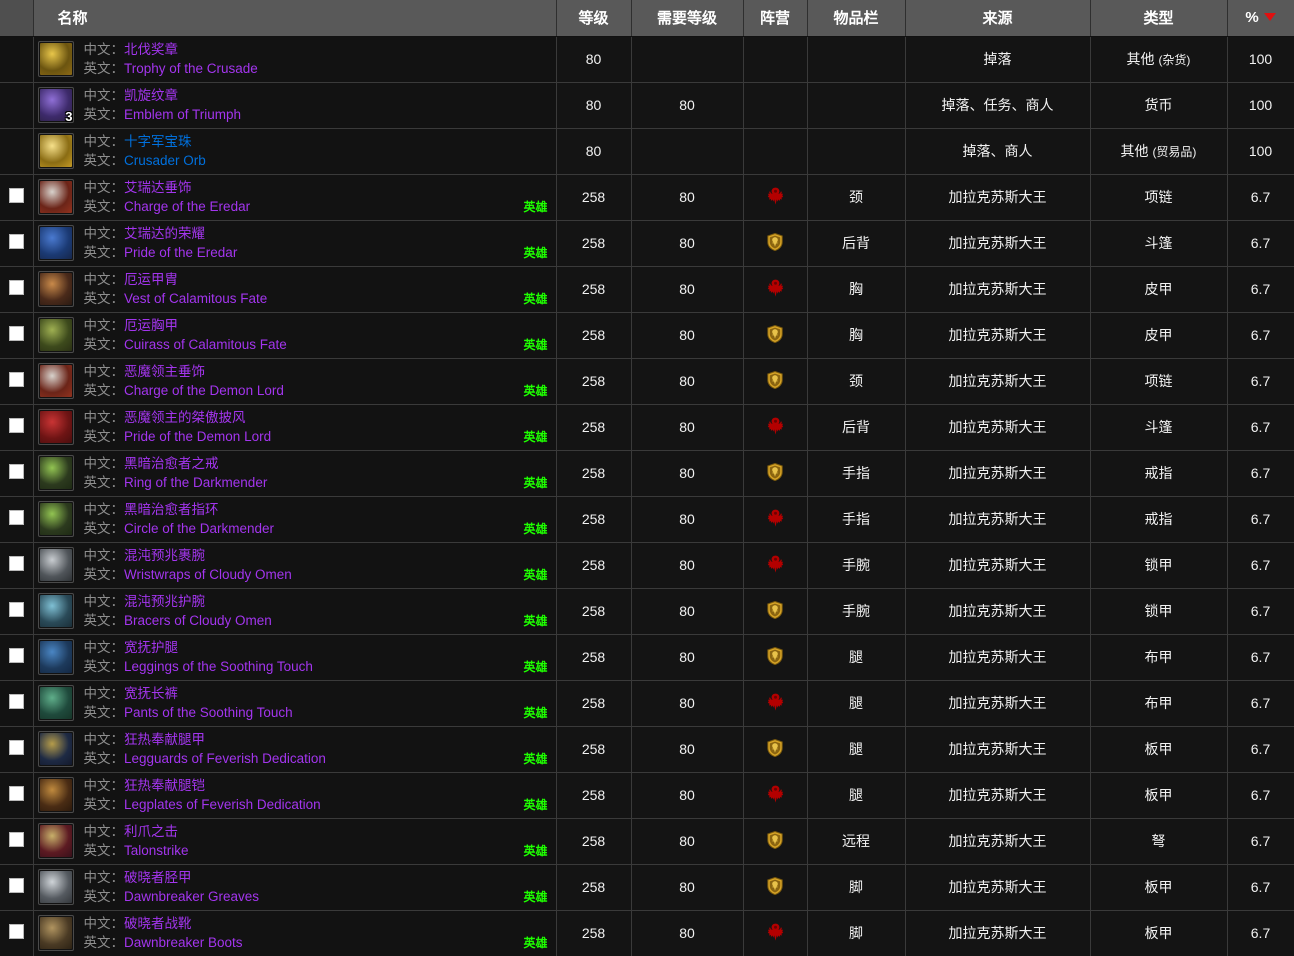 This screenshot has height=956, width=1294. Describe the element at coordinates (151, 279) in the screenshot. I see `item-name-cn: 厄运甲胄` at that location.